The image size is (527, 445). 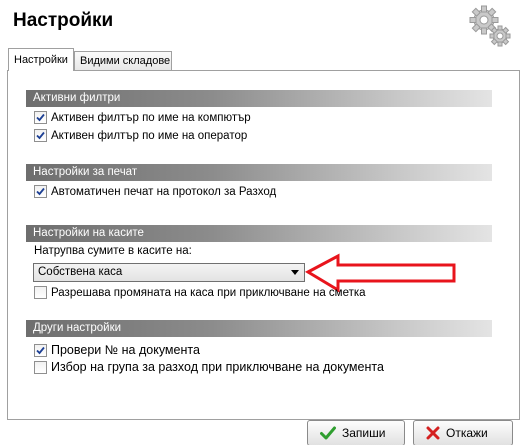 What do you see at coordinates (80, 272) in the screenshot?
I see `cash-register-select-value: Собствена каса` at bounding box center [80, 272].